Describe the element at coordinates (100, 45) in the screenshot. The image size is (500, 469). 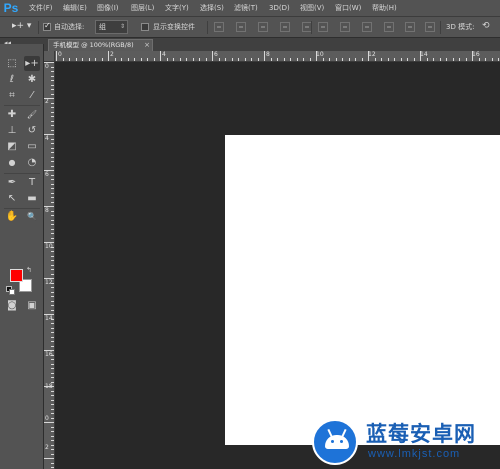
I see `document-tab: 手机模型 @ 100%(RGB/8) ×` at that location.